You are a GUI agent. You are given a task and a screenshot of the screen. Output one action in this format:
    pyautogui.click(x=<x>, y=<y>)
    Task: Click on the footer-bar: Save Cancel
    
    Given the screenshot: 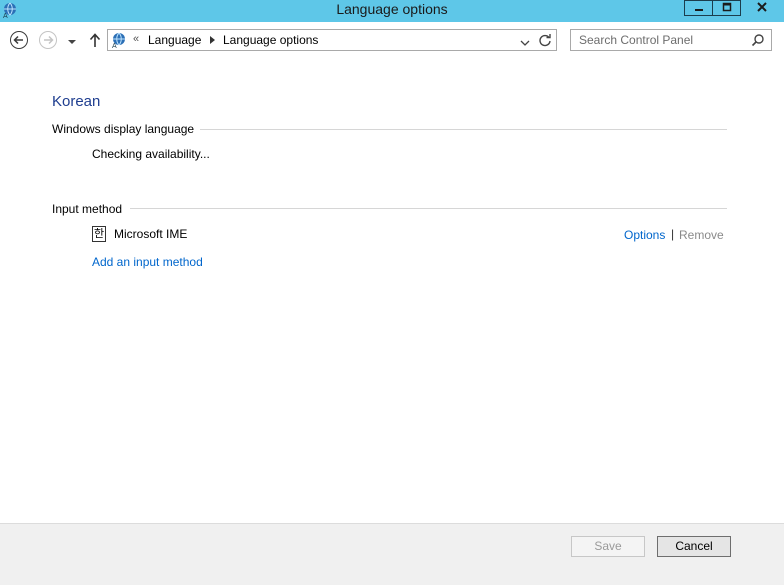 What is the action you would take?
    pyautogui.click(x=392, y=554)
    